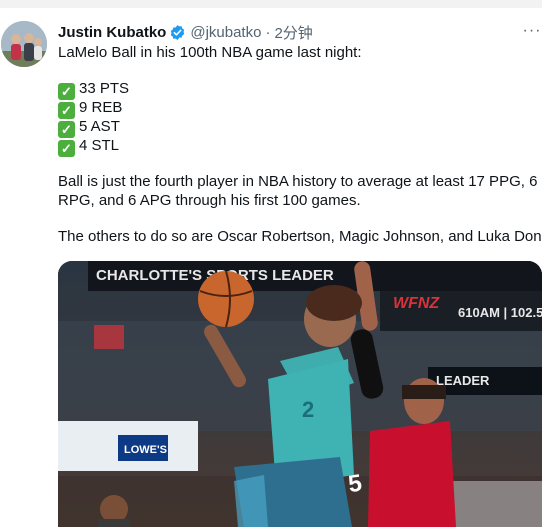  I want to click on stat-line: ✓ 33 PTS, so click(300, 89).